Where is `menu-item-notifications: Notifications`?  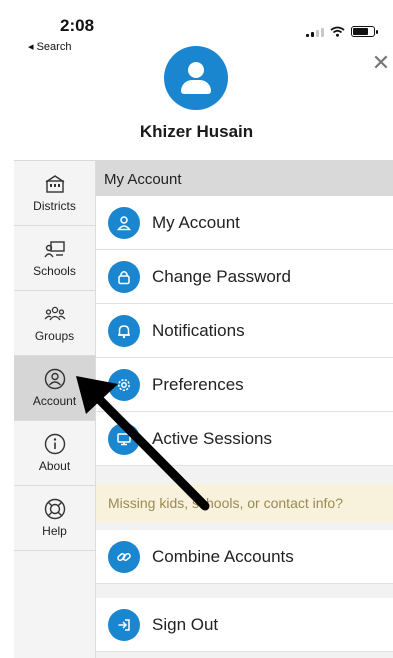
menu-item-notifications: Notifications is located at coordinates (244, 331).